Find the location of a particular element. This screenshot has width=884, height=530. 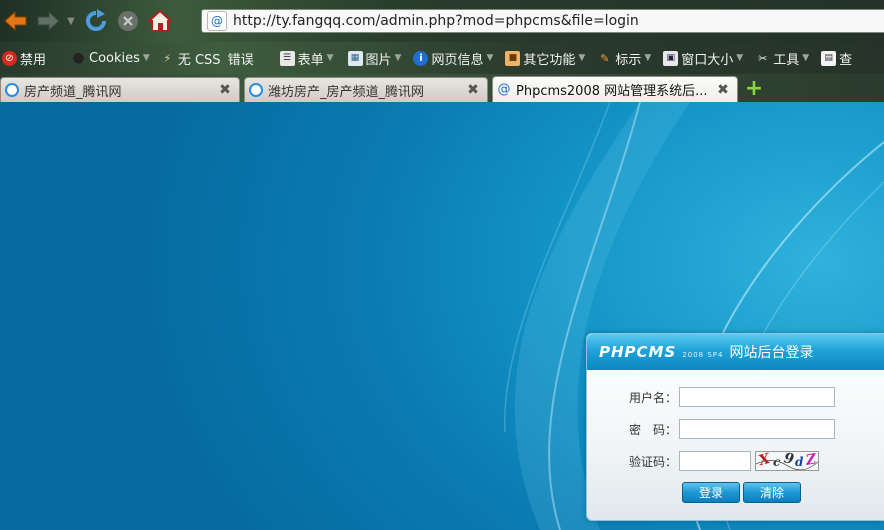

captcha-image: X c 9 d Z is located at coordinates (787, 461).